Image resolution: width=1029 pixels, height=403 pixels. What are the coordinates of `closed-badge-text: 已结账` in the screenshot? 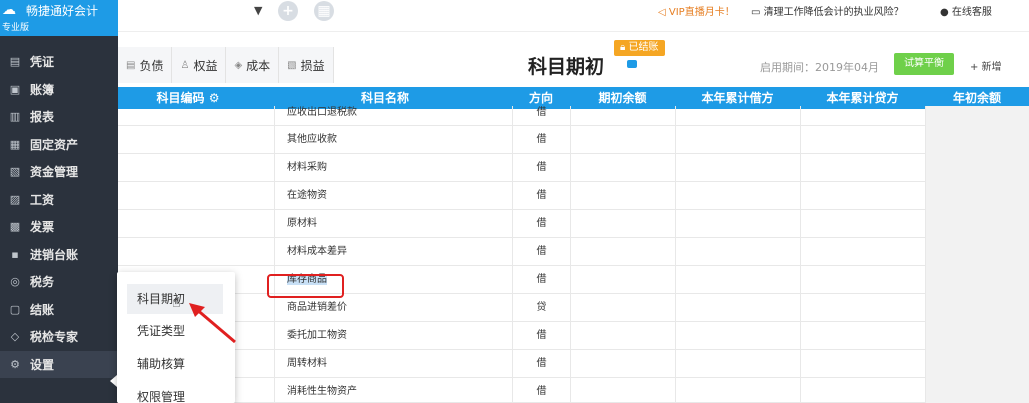 It's located at (643, 47).